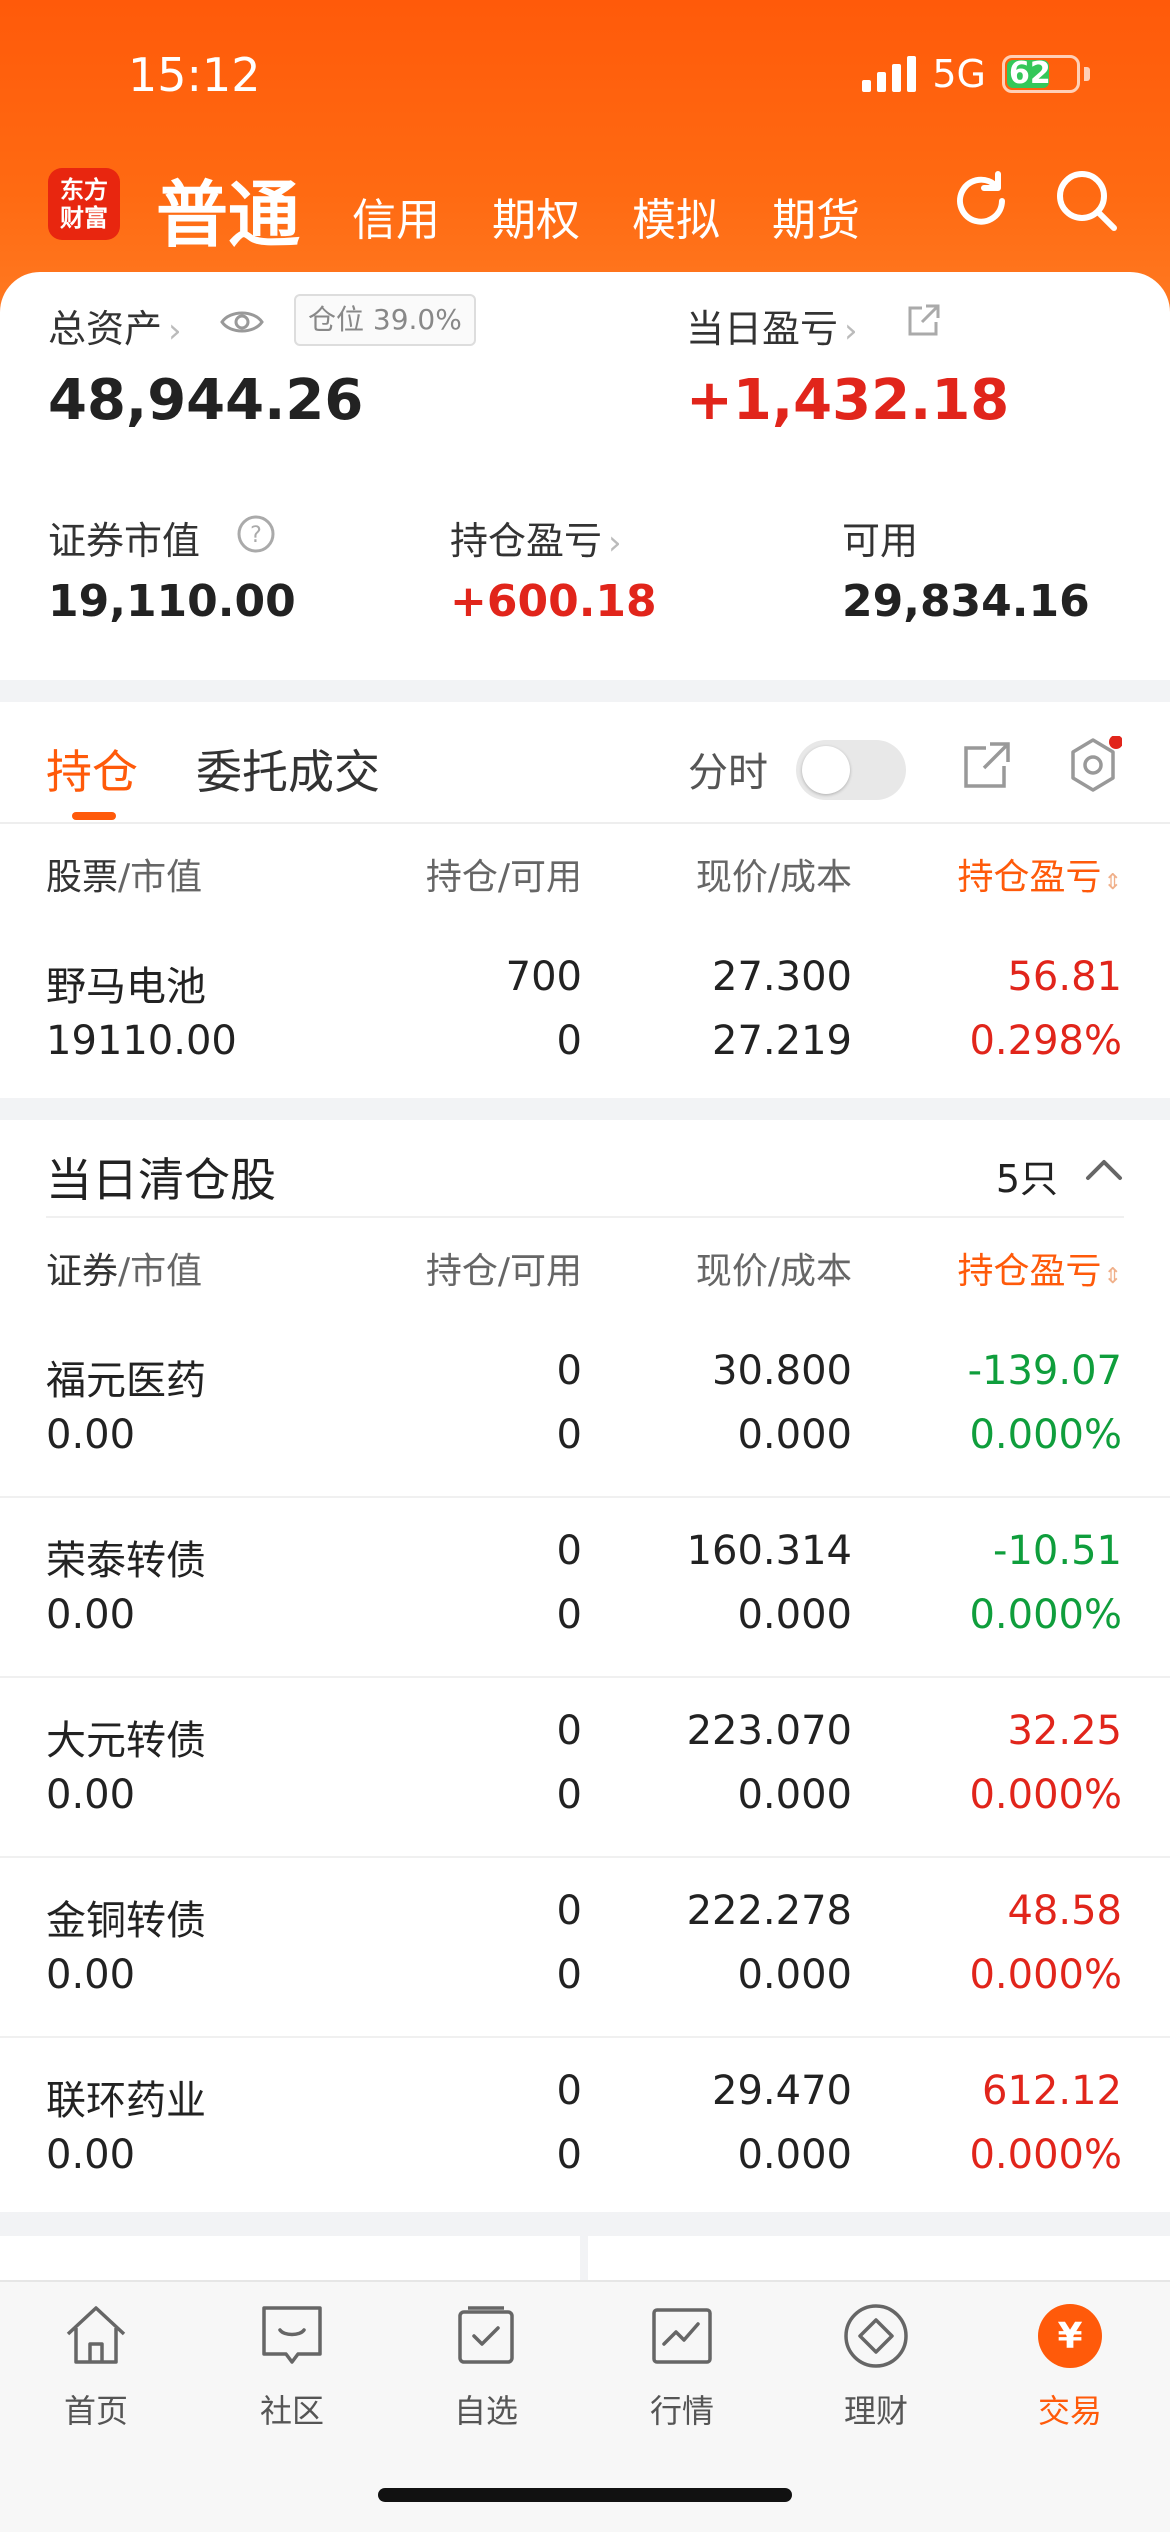  I want to click on cleared-count: 5只, so click(1026, 1179).